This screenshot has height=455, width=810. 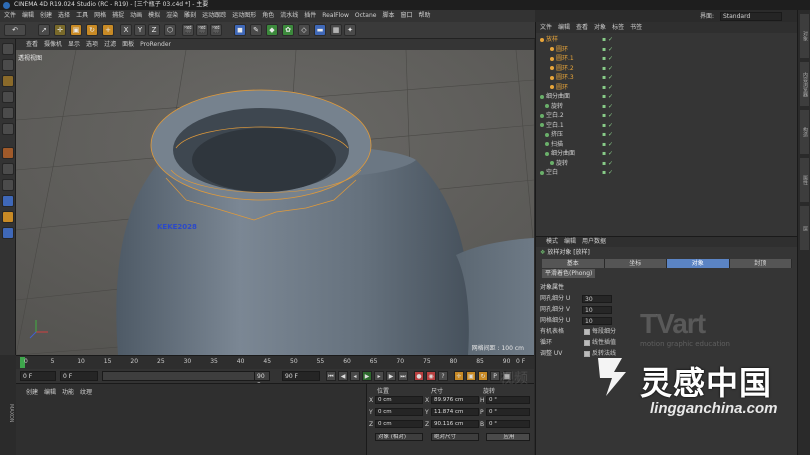 I want to click on tab-phong: 平滑着色(Phong), so click(x=569, y=273).